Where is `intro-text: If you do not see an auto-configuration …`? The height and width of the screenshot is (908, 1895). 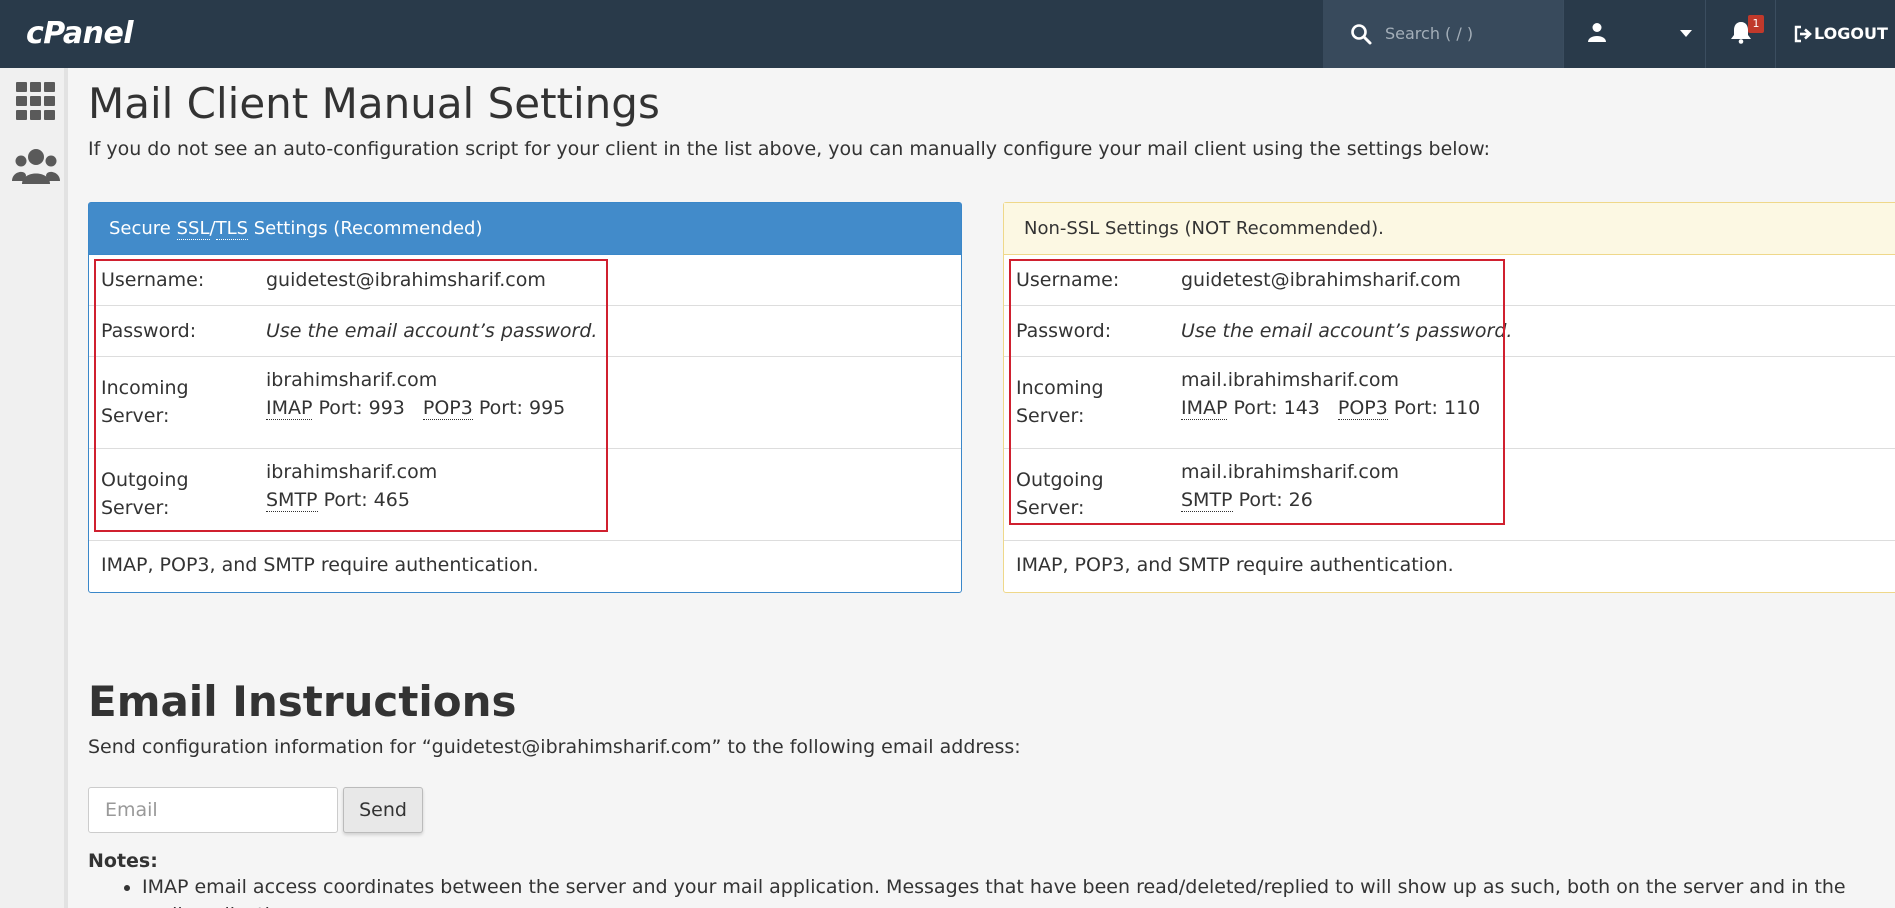 intro-text: If you do not see an auto-configuration … is located at coordinates (789, 149).